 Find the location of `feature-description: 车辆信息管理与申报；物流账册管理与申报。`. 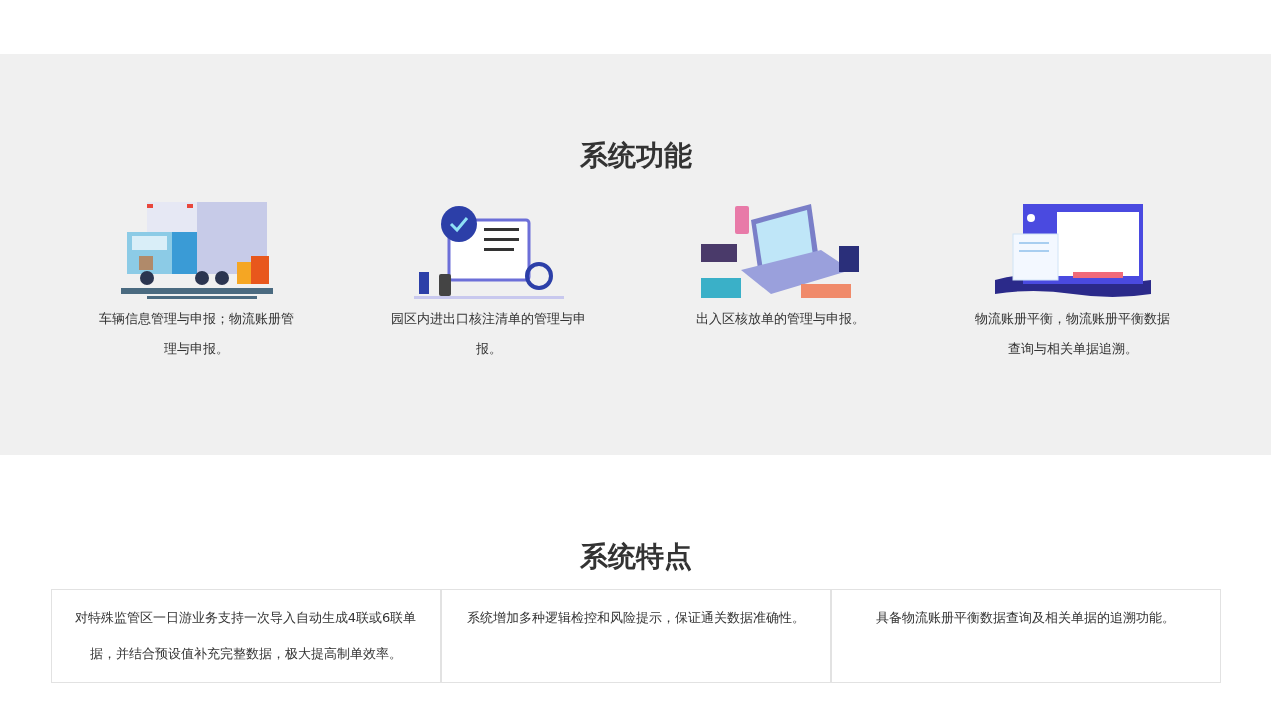

feature-description: 车辆信息管理与申报；物流账册管理与申报。 is located at coordinates (196, 334).